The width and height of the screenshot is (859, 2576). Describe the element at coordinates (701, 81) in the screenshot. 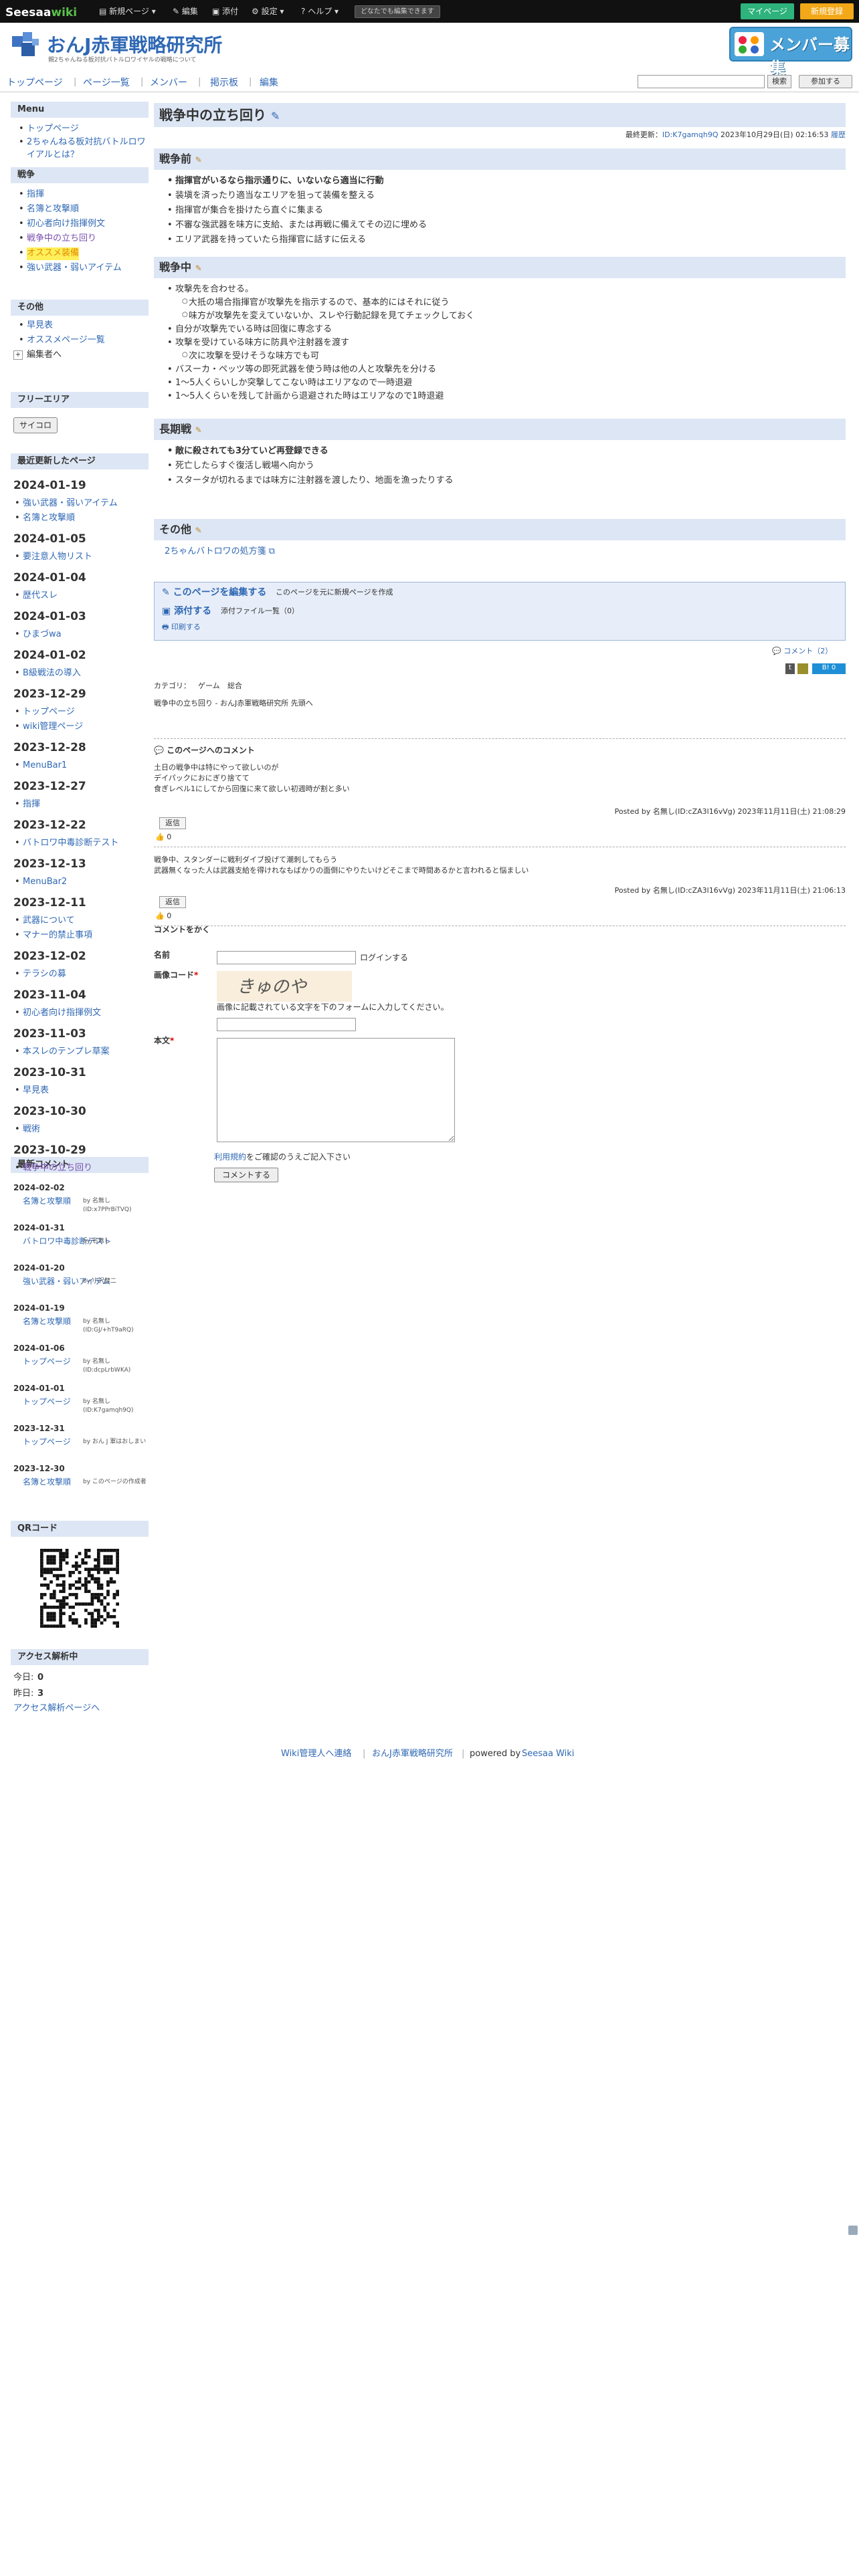

I see `search-input` at that location.